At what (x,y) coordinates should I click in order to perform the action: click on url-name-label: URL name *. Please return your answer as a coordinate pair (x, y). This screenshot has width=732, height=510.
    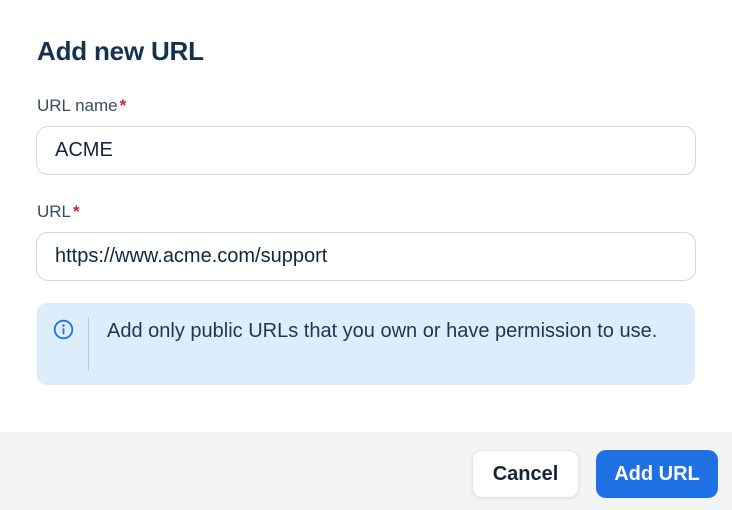
    Looking at the image, I should click on (81, 106).